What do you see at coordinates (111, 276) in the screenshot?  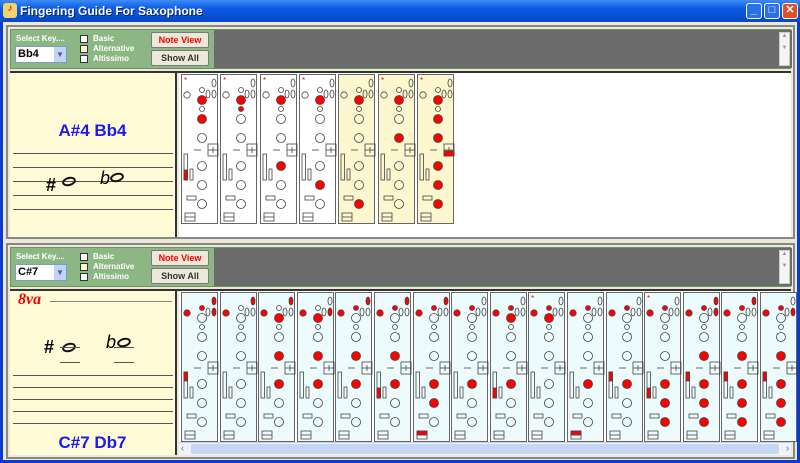 I see `legend-altissimo-label: Altissimo` at bounding box center [111, 276].